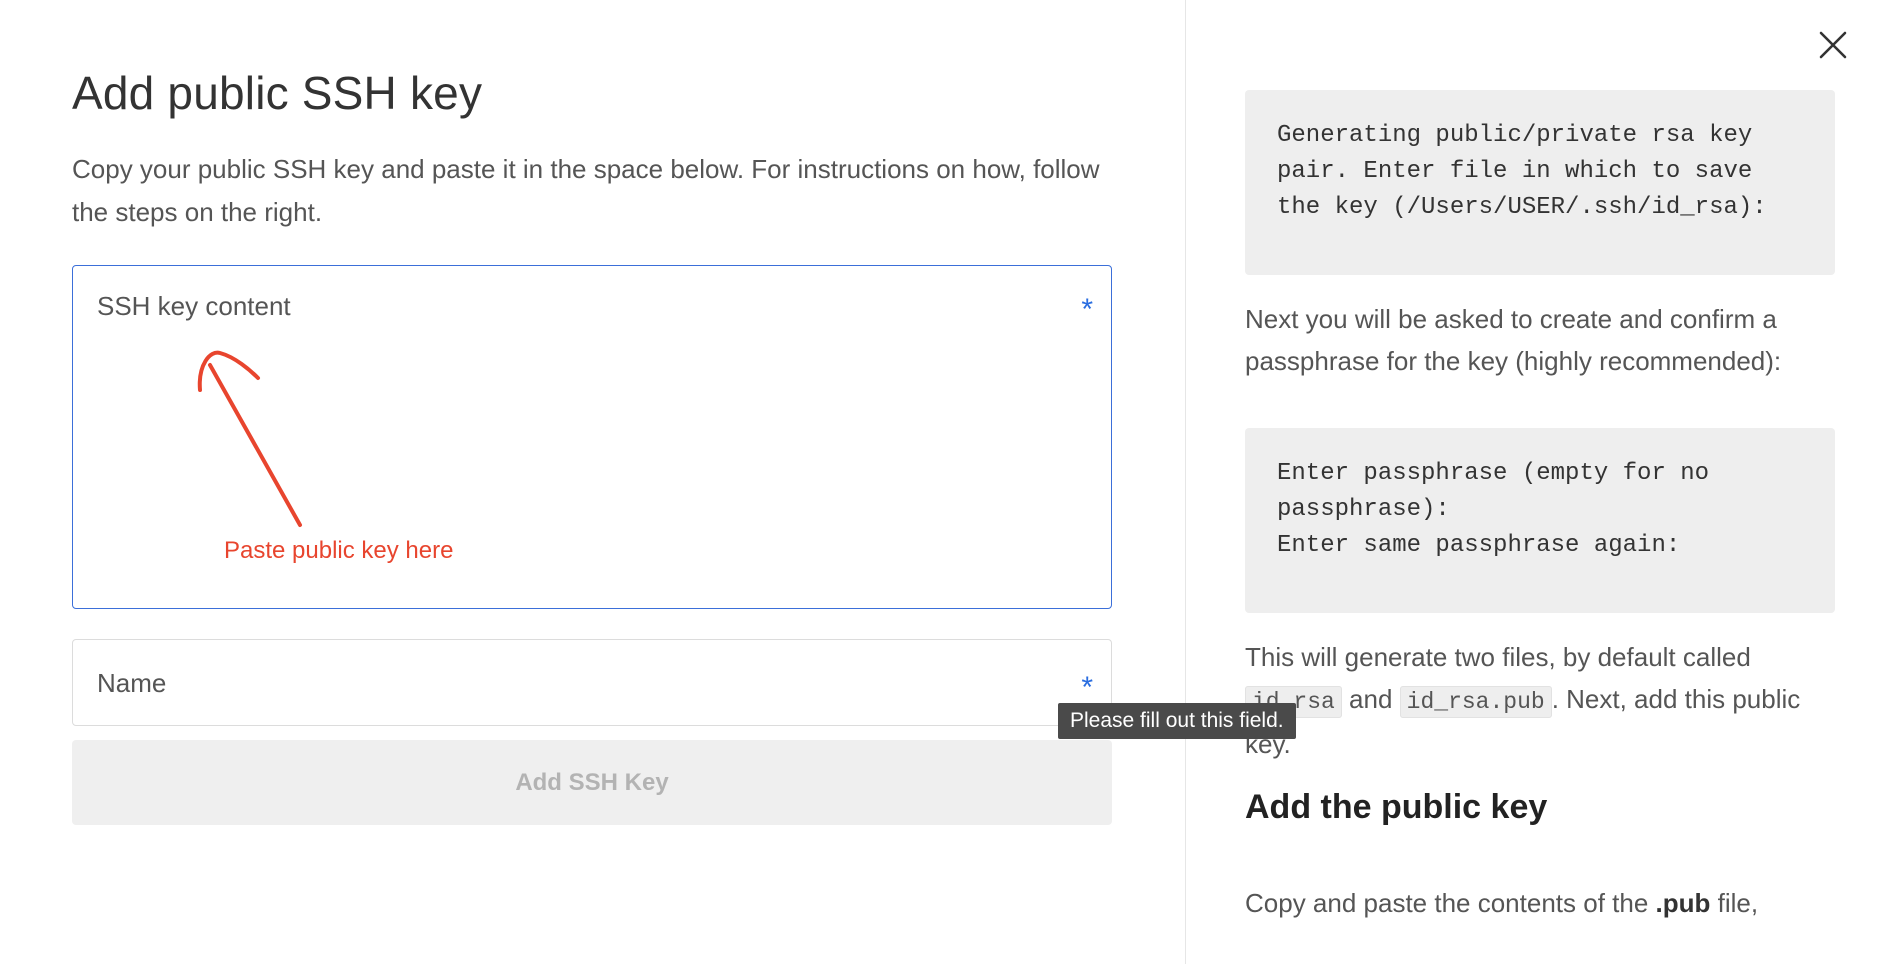 This screenshot has height=964, width=1882. I want to click on name-field: Name *, so click(592, 682).